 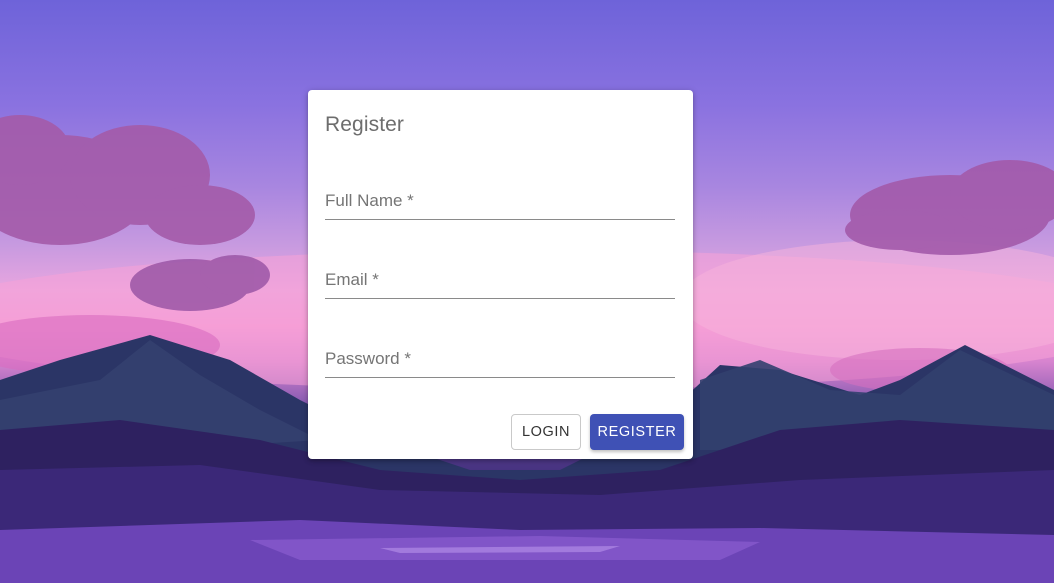 What do you see at coordinates (500, 298) in the screenshot?
I see `email-underline` at bounding box center [500, 298].